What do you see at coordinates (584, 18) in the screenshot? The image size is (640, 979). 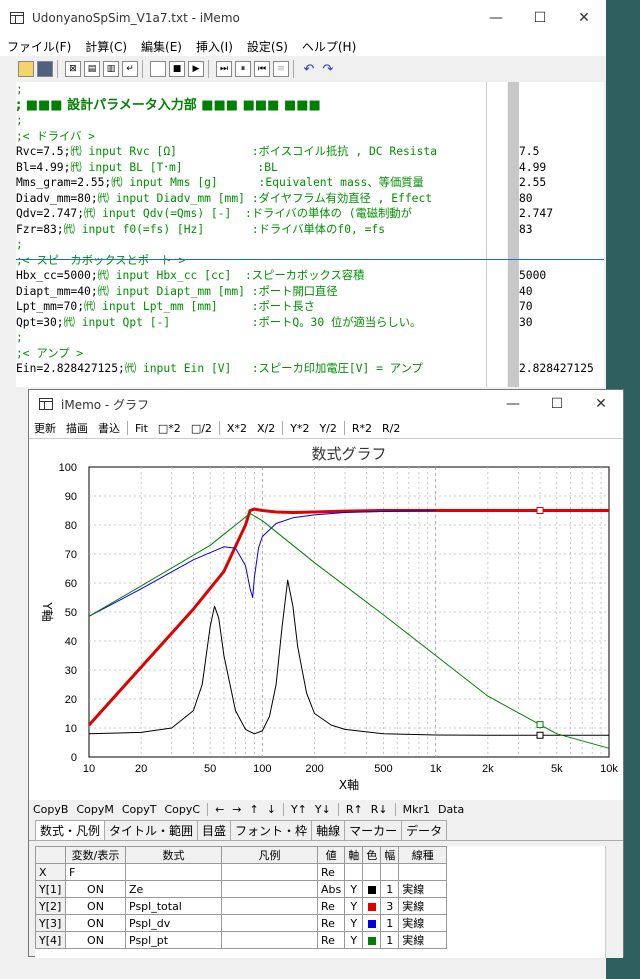 I see `close-button: ✕` at bounding box center [584, 18].